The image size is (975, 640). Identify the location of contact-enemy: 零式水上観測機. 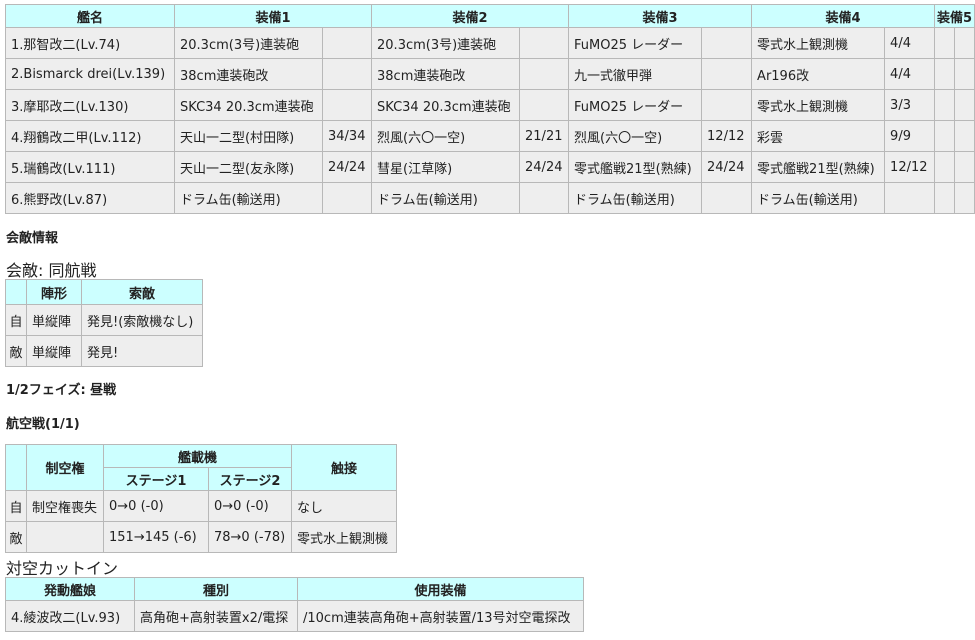
(344, 537).